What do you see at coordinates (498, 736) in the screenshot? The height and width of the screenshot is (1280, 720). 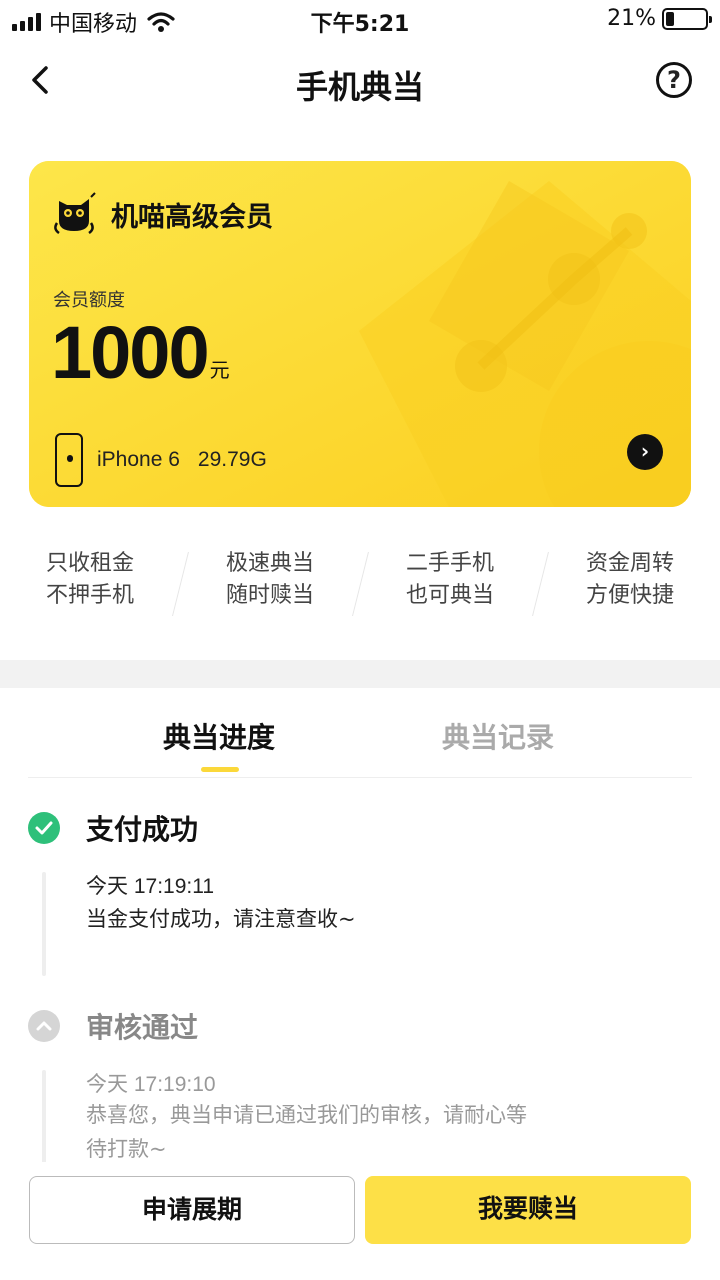 I see `tab-pawn-records: 典当记录` at bounding box center [498, 736].